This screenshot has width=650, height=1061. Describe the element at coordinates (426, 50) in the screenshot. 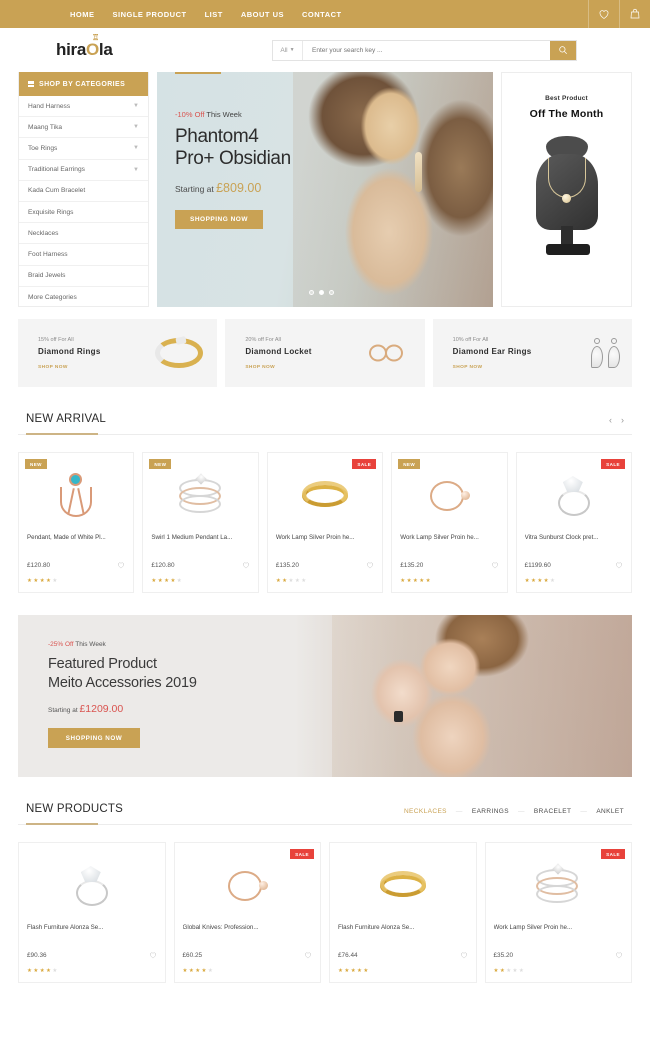

I see `search-input` at that location.